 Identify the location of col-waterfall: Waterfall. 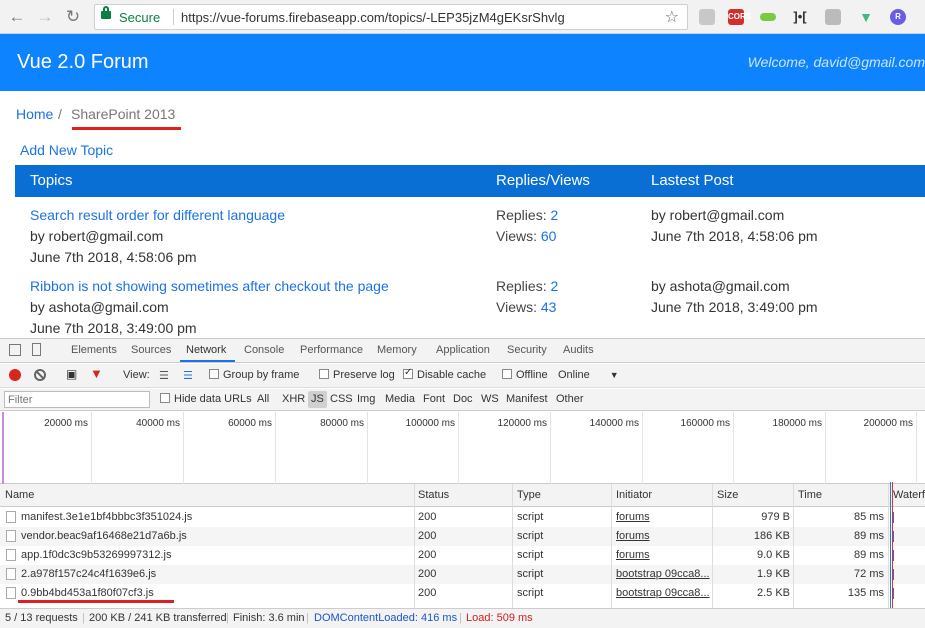
(909, 495).